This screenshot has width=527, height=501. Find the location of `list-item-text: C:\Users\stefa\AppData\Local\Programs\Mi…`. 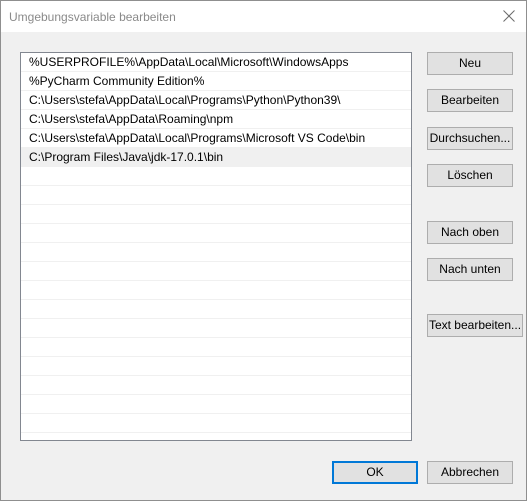

list-item-text: C:\Users\stefa\AppData\Local\Programs\Mi… is located at coordinates (197, 138).